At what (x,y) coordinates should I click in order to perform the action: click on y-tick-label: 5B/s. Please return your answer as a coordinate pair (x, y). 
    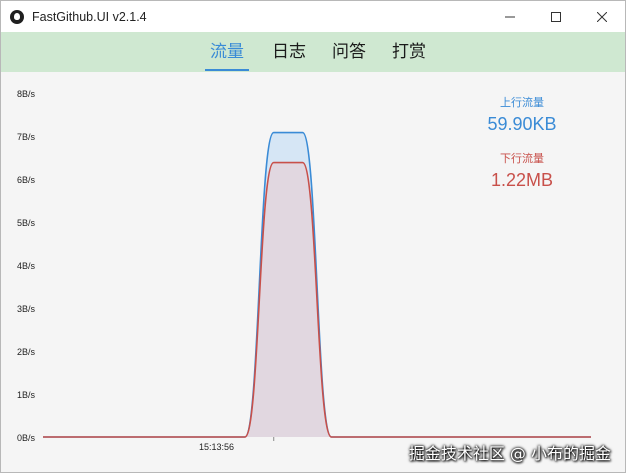
    Looking at the image, I should click on (26, 223).